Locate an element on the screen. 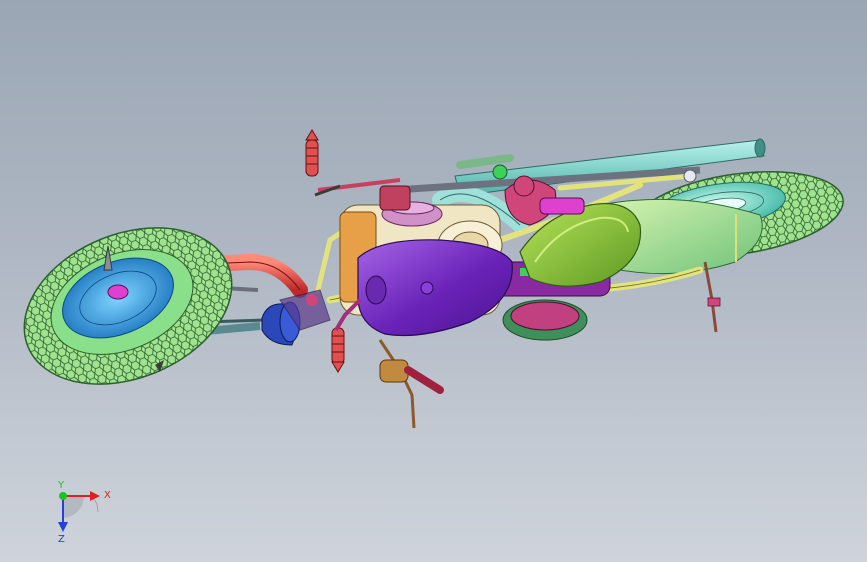 Image resolution: width=867 pixels, height=562 pixels. upper-grip is located at coordinates (312, 153).